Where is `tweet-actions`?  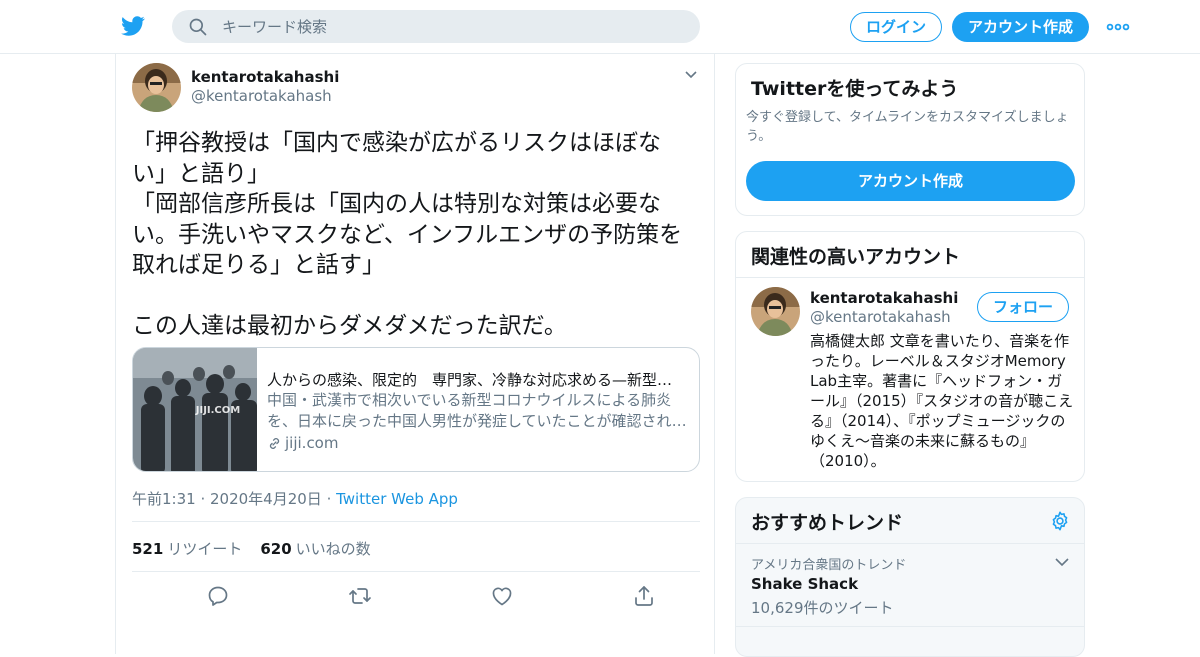
tweet-actions is located at coordinates (416, 598).